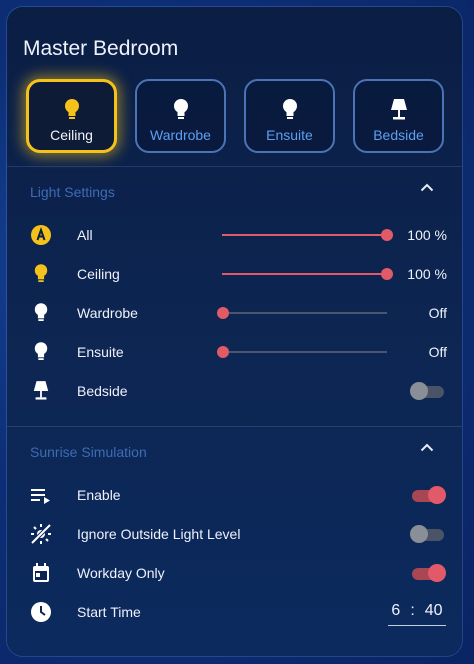  Describe the element at coordinates (428, 534) in the screenshot. I see `ignore-outside-light-toggle` at that location.